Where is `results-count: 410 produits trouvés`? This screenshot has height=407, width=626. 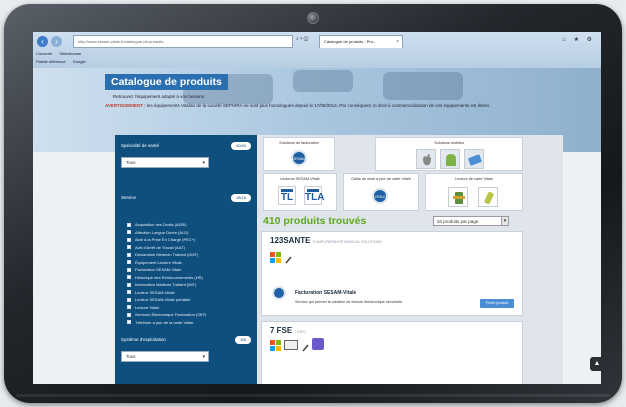 results-count: 410 produits trouvés is located at coordinates (315, 221).